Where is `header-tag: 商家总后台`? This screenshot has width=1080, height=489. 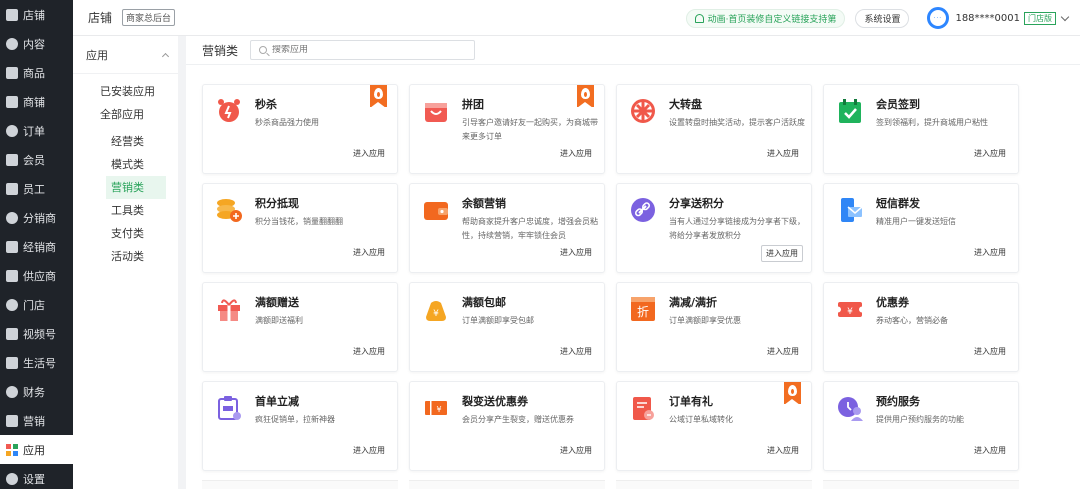 header-tag: 商家总后台 is located at coordinates (149, 17).